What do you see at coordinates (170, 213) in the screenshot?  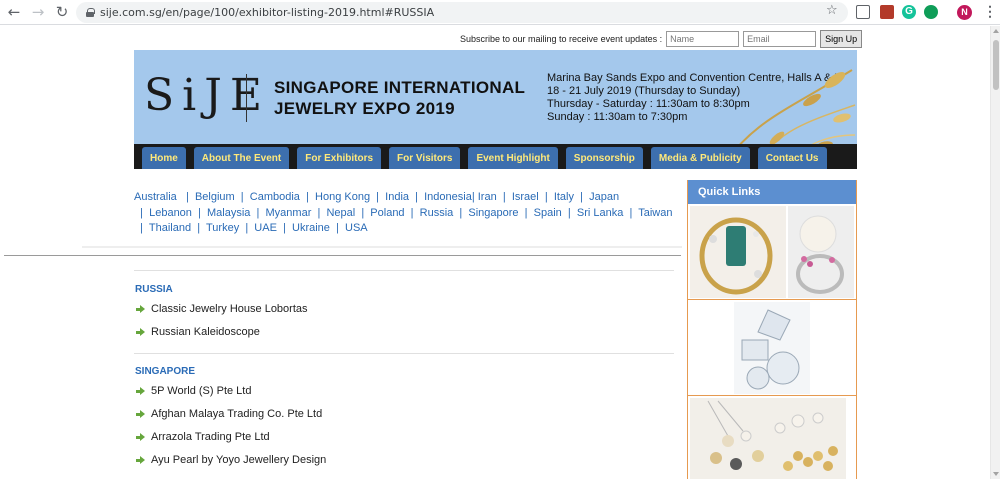 I see `country-link-lebanon: Lebanon` at bounding box center [170, 213].